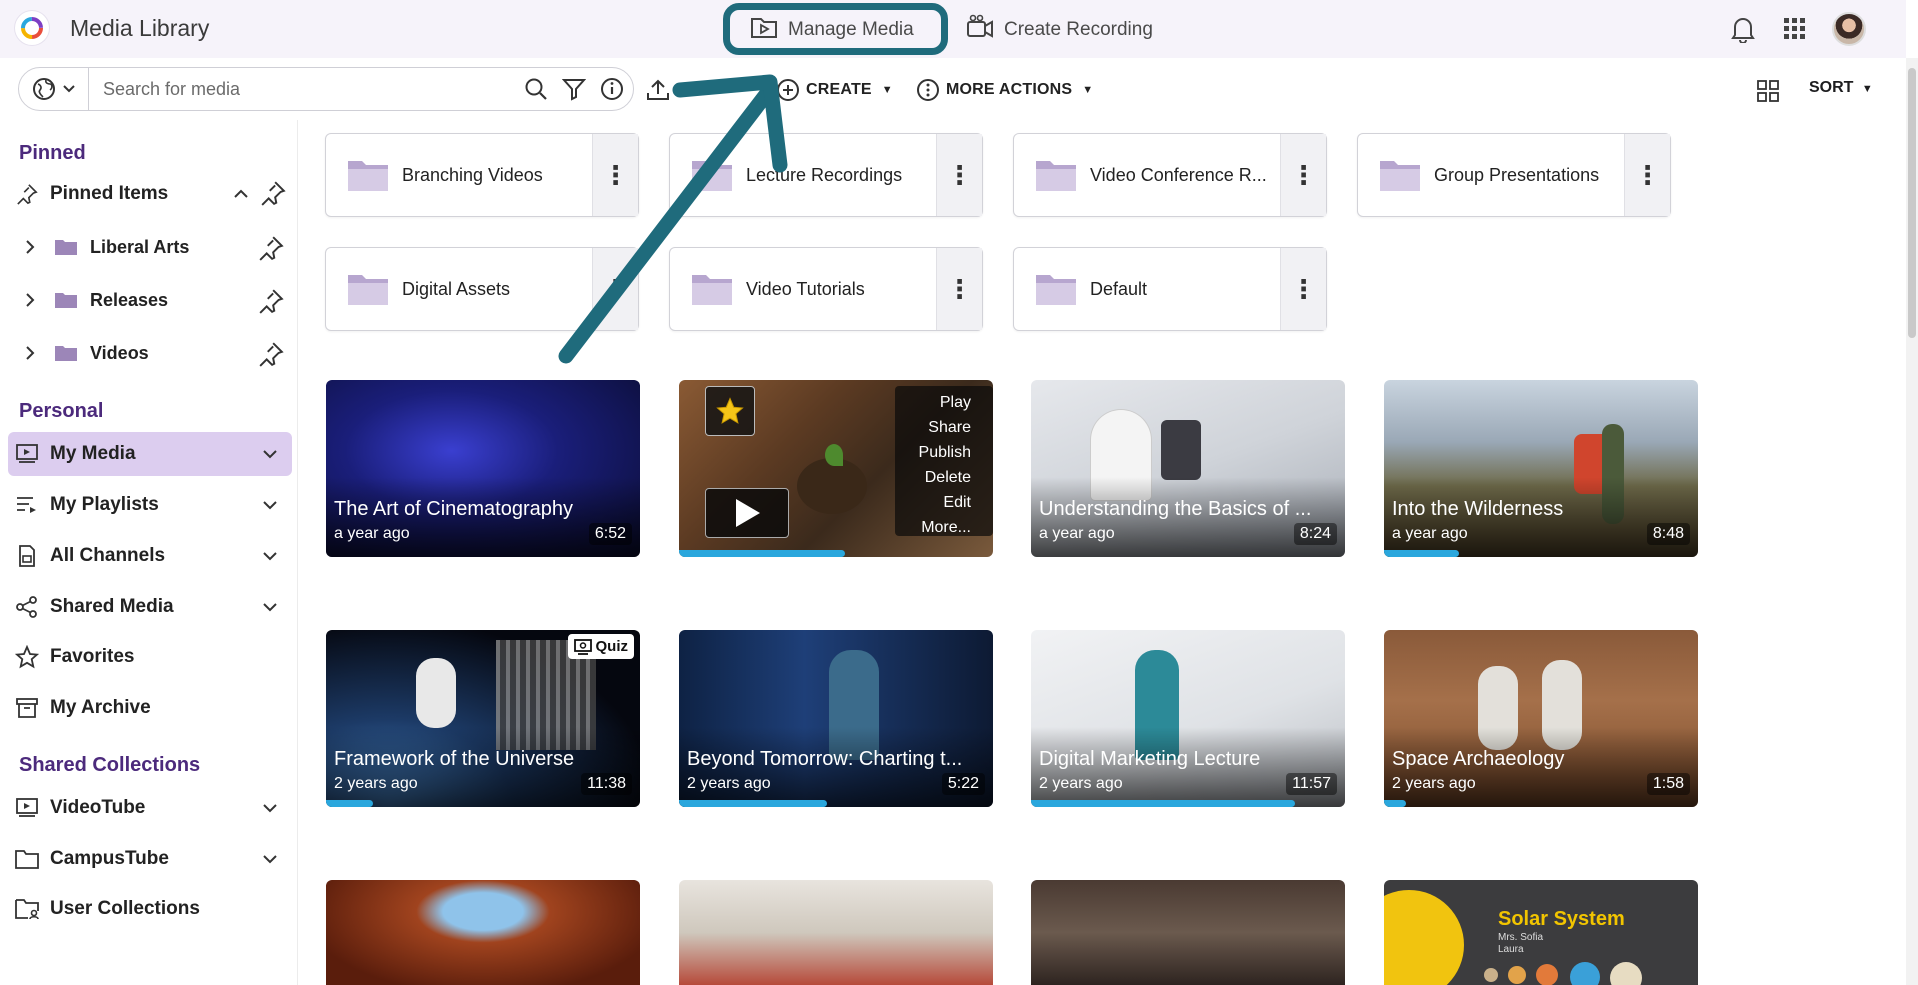 The height and width of the screenshot is (985, 1918). Describe the element at coordinates (1119, 288) in the screenshot. I see `folder-name: Default` at that location.